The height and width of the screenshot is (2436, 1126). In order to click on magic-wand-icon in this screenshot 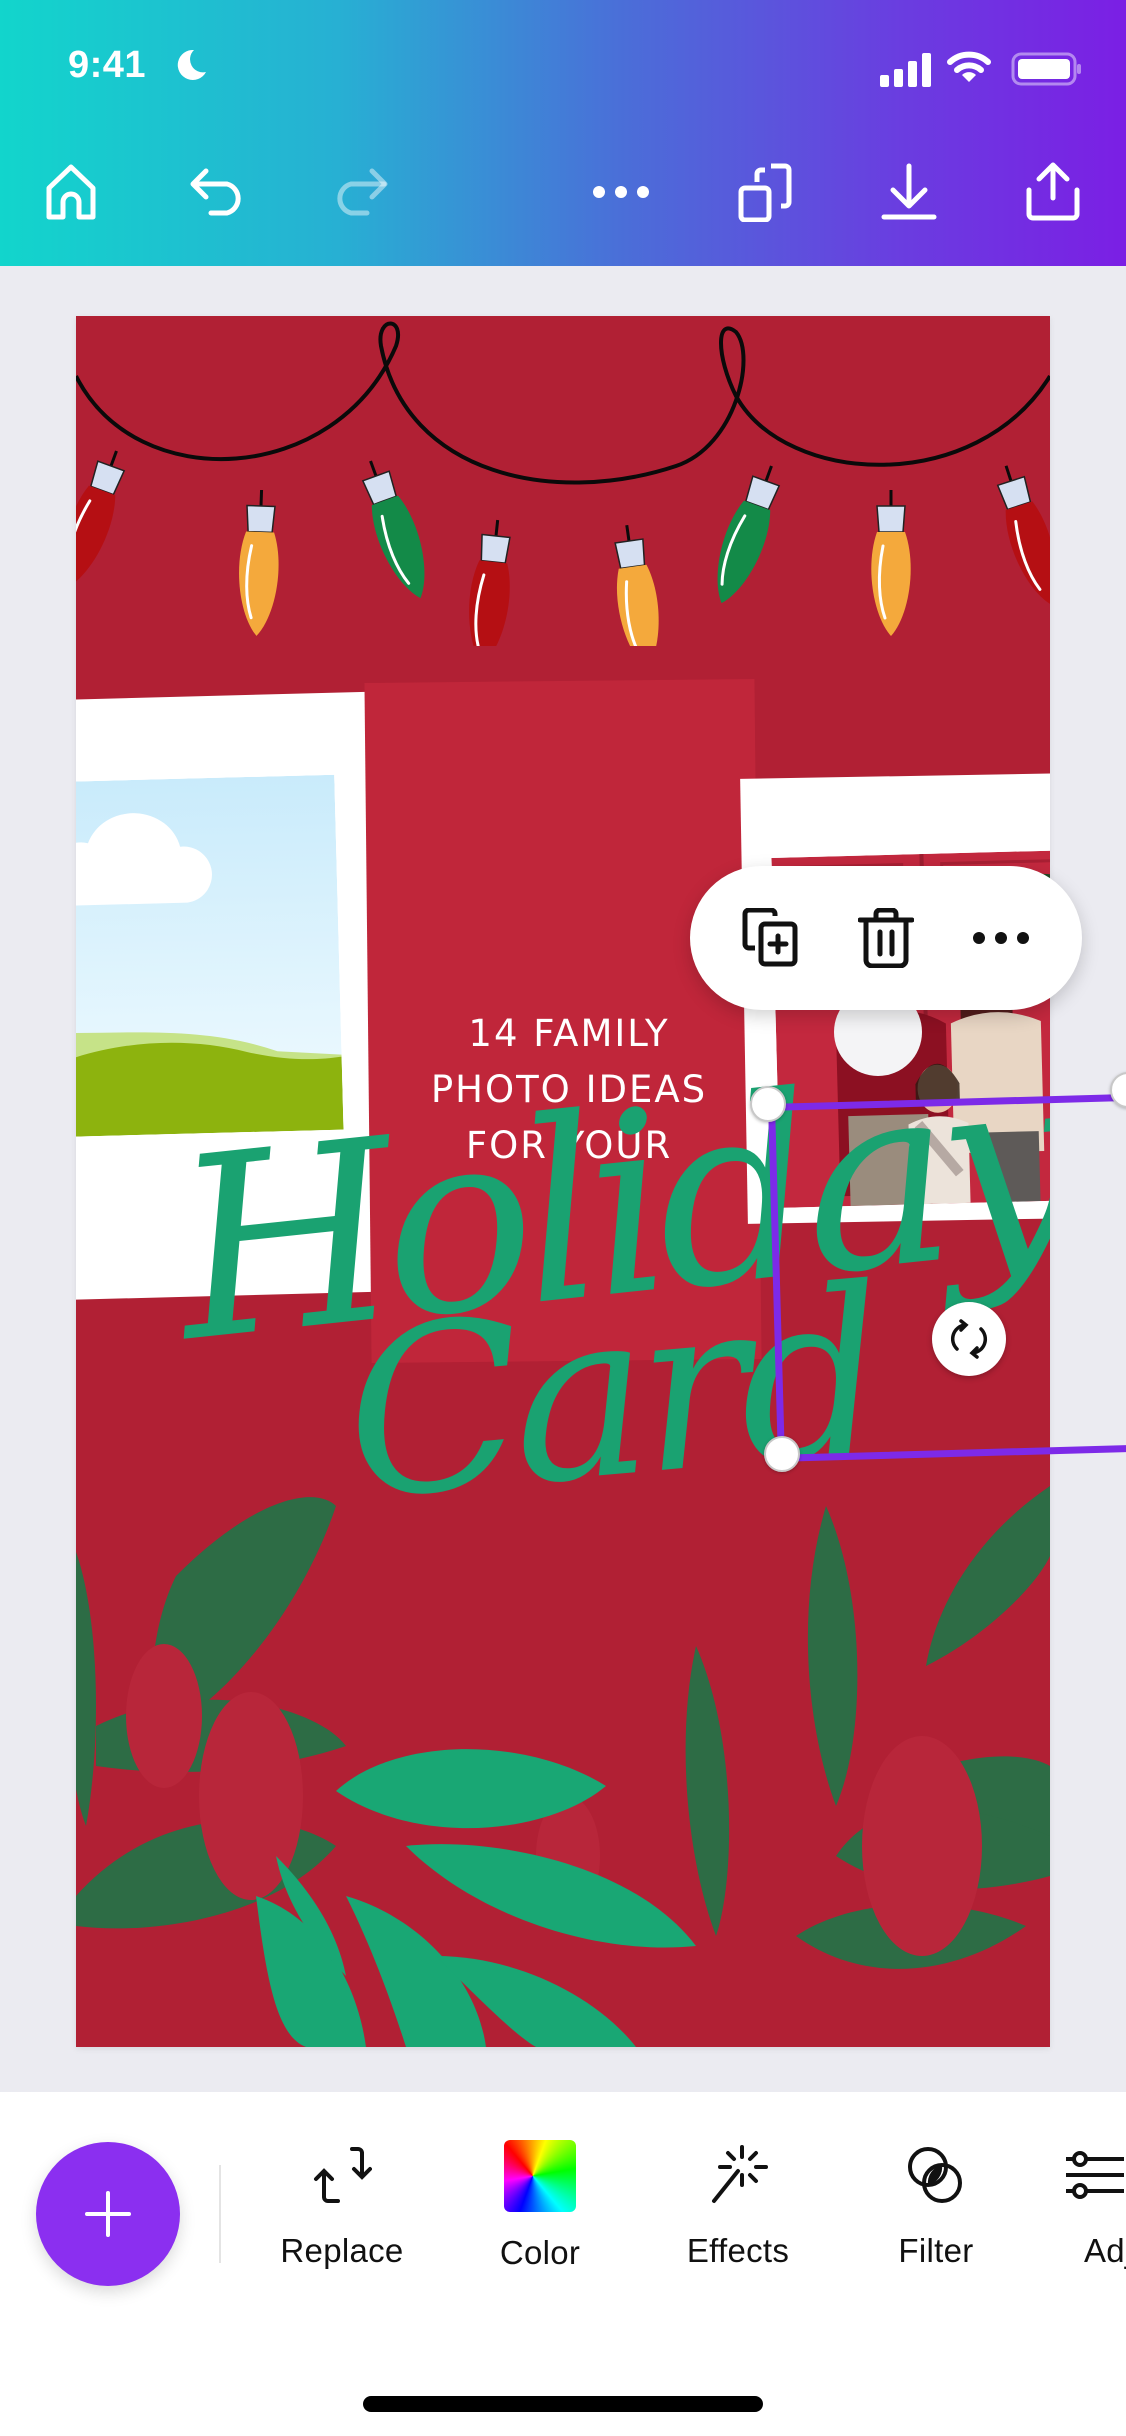, I will do `click(740, 2174)`.